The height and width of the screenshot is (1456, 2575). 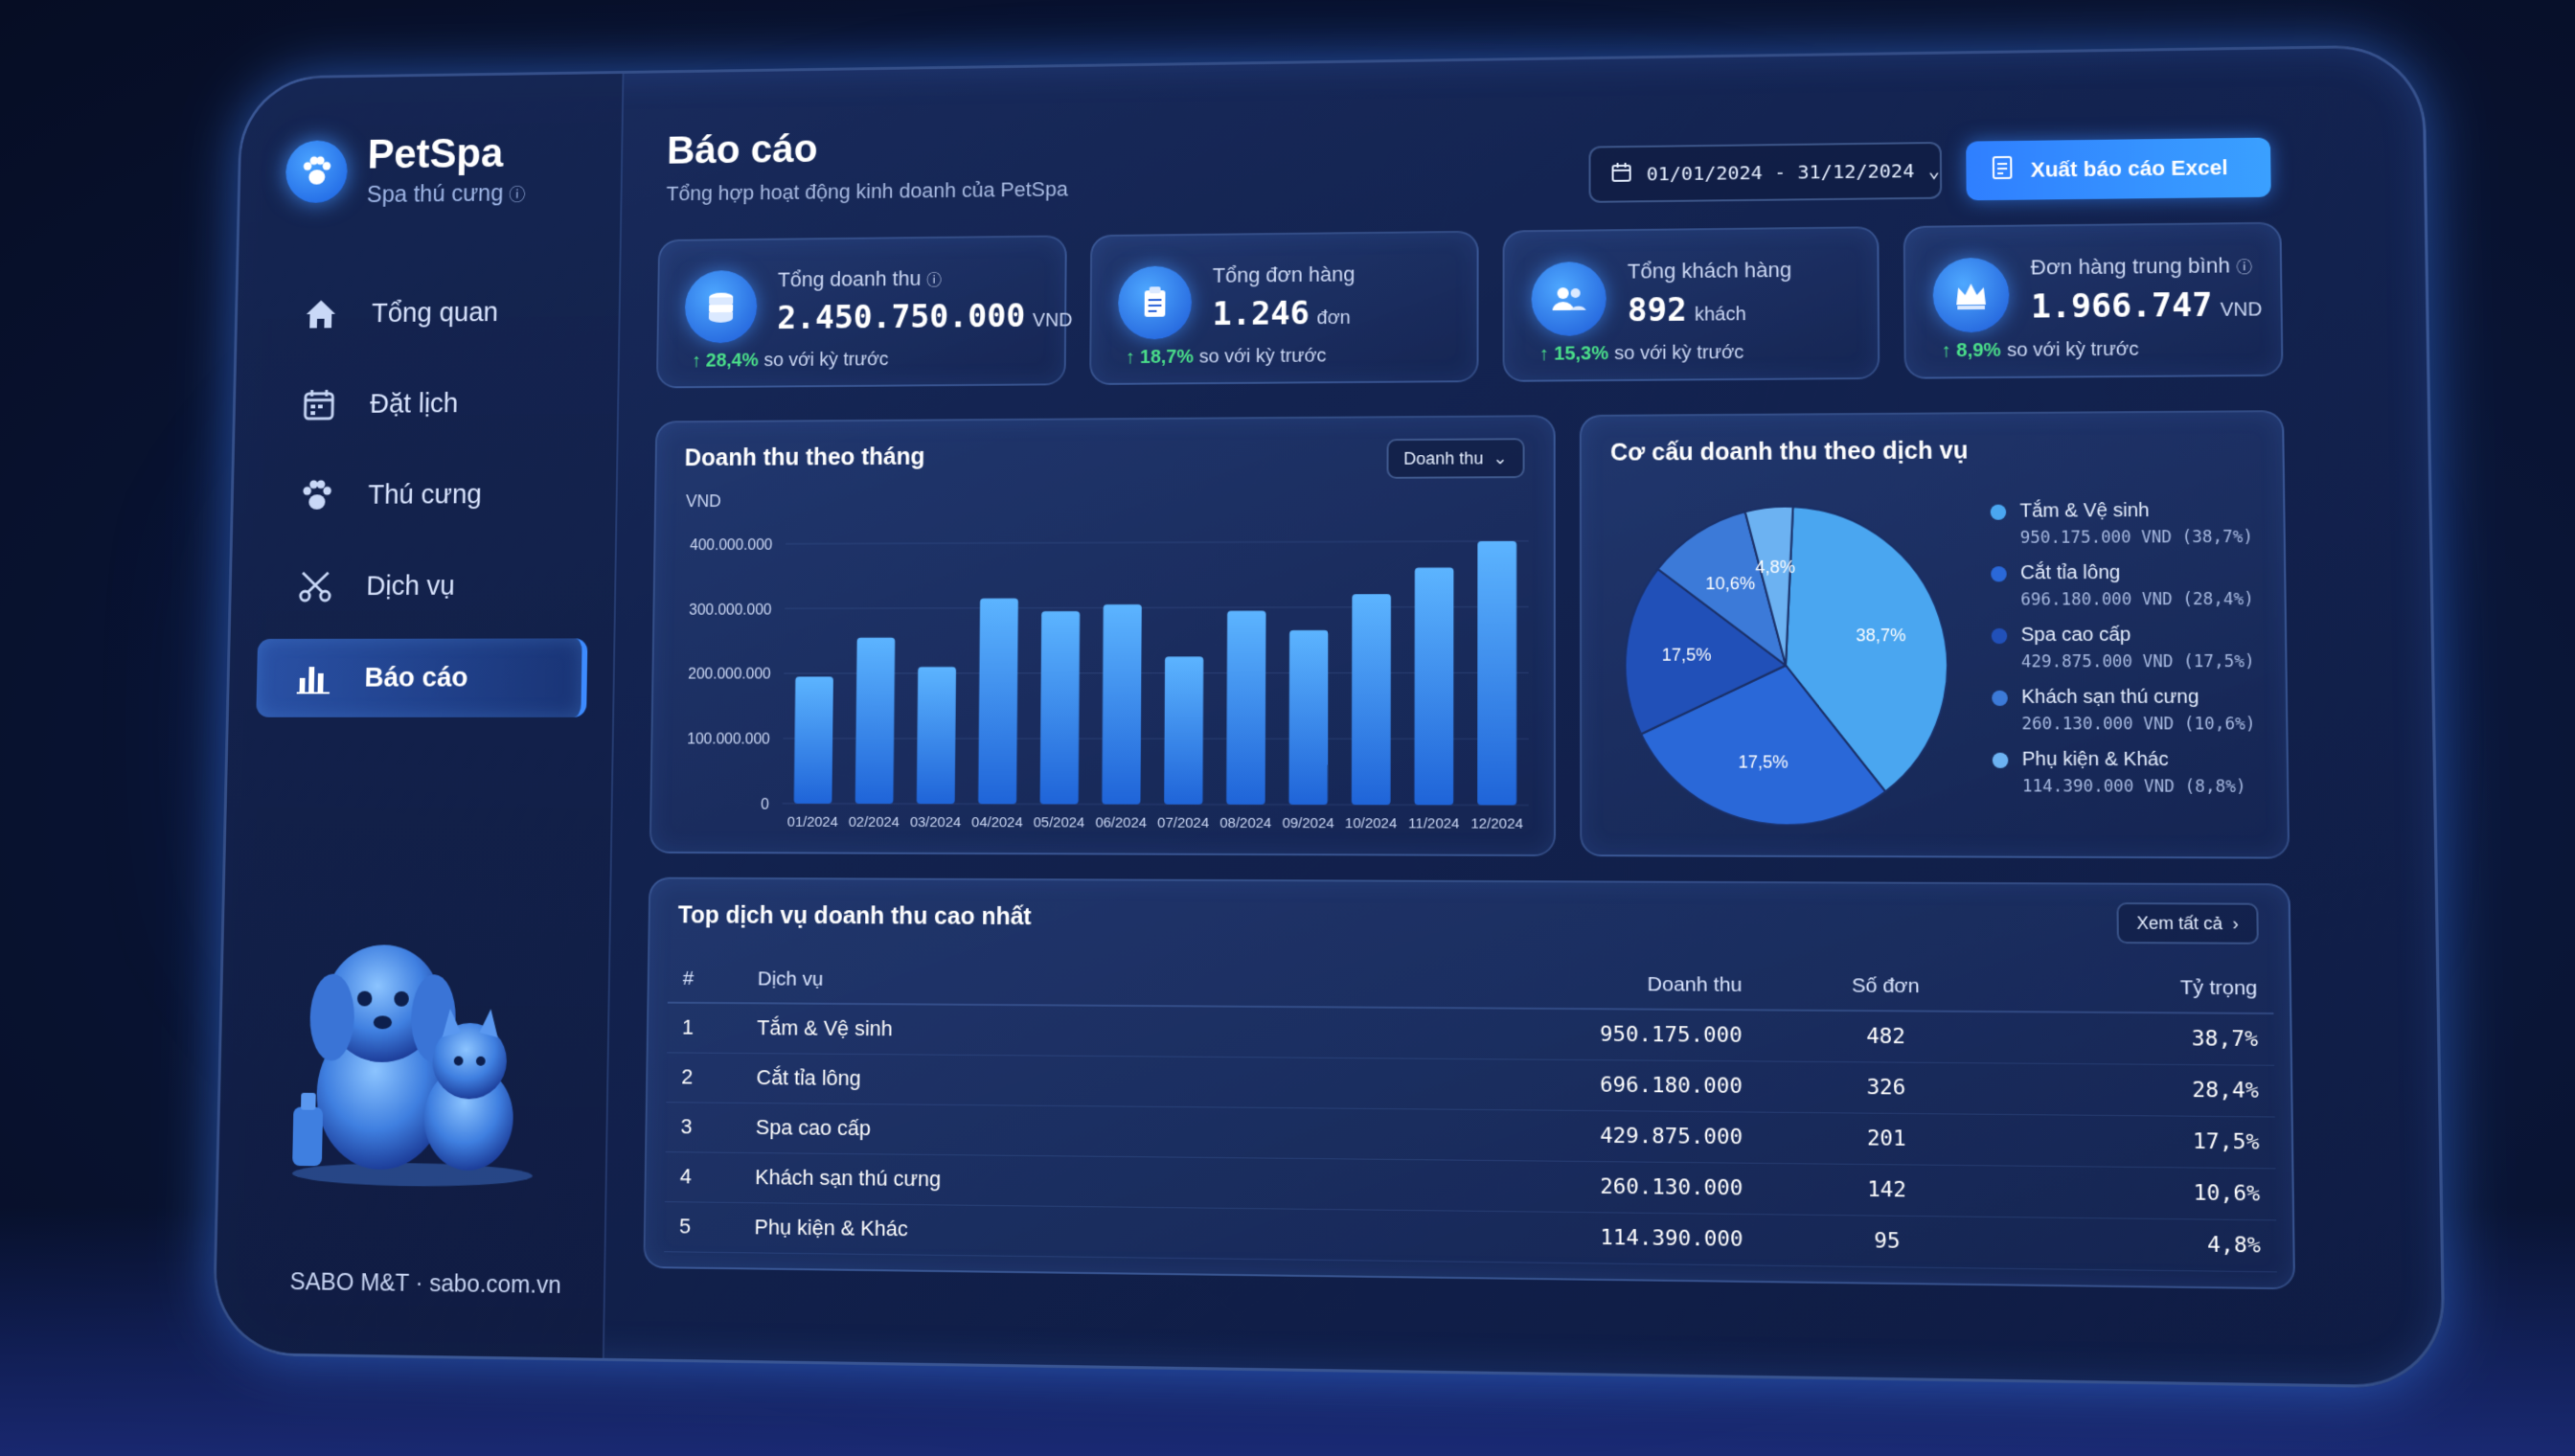 What do you see at coordinates (2235, 923) in the screenshot?
I see `chevron-right-icon: ›` at bounding box center [2235, 923].